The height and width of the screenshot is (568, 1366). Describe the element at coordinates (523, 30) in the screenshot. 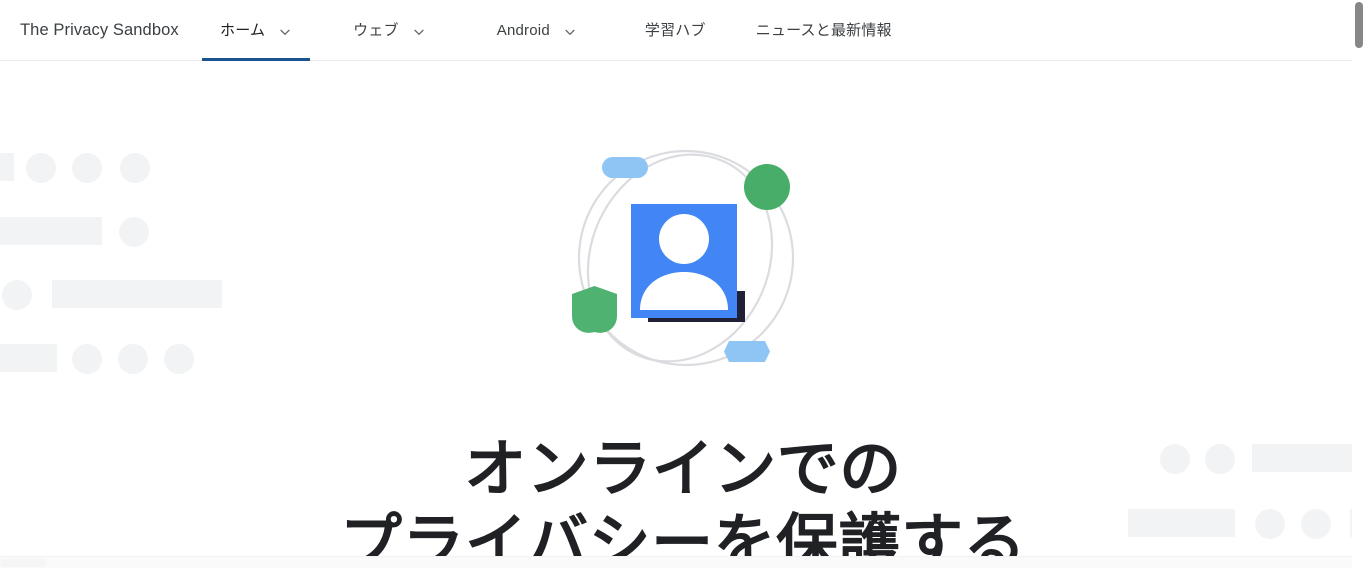

I see `nav-item-label: Android` at that location.